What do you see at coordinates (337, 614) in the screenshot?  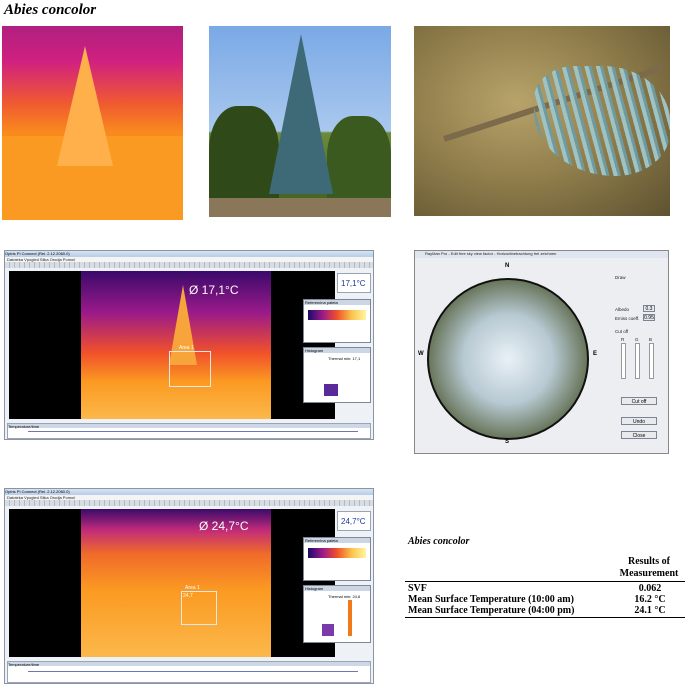 I see `histogram-panel: Histogram Thermal min: 24,6` at bounding box center [337, 614].